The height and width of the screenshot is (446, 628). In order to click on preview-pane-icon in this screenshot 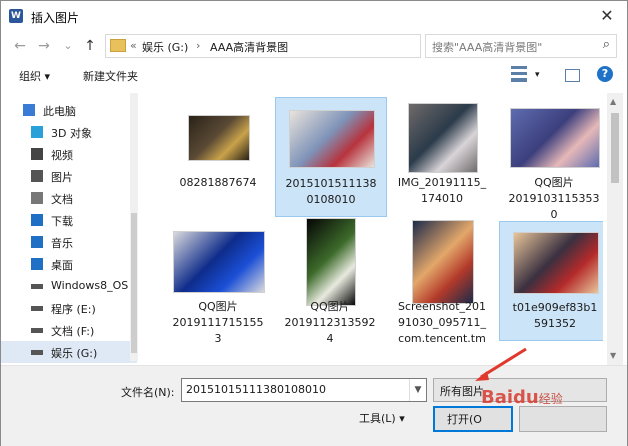, I will do `click(572, 75)`.